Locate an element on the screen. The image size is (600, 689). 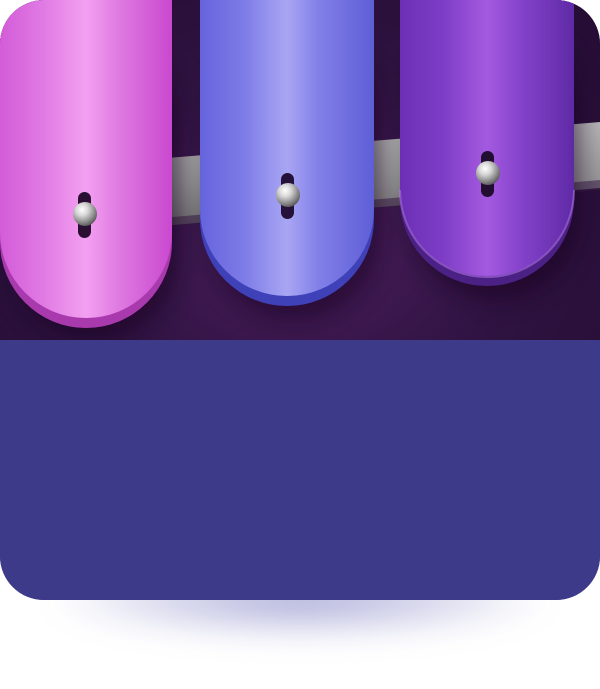
blue-bar is located at coordinates (287, 153).